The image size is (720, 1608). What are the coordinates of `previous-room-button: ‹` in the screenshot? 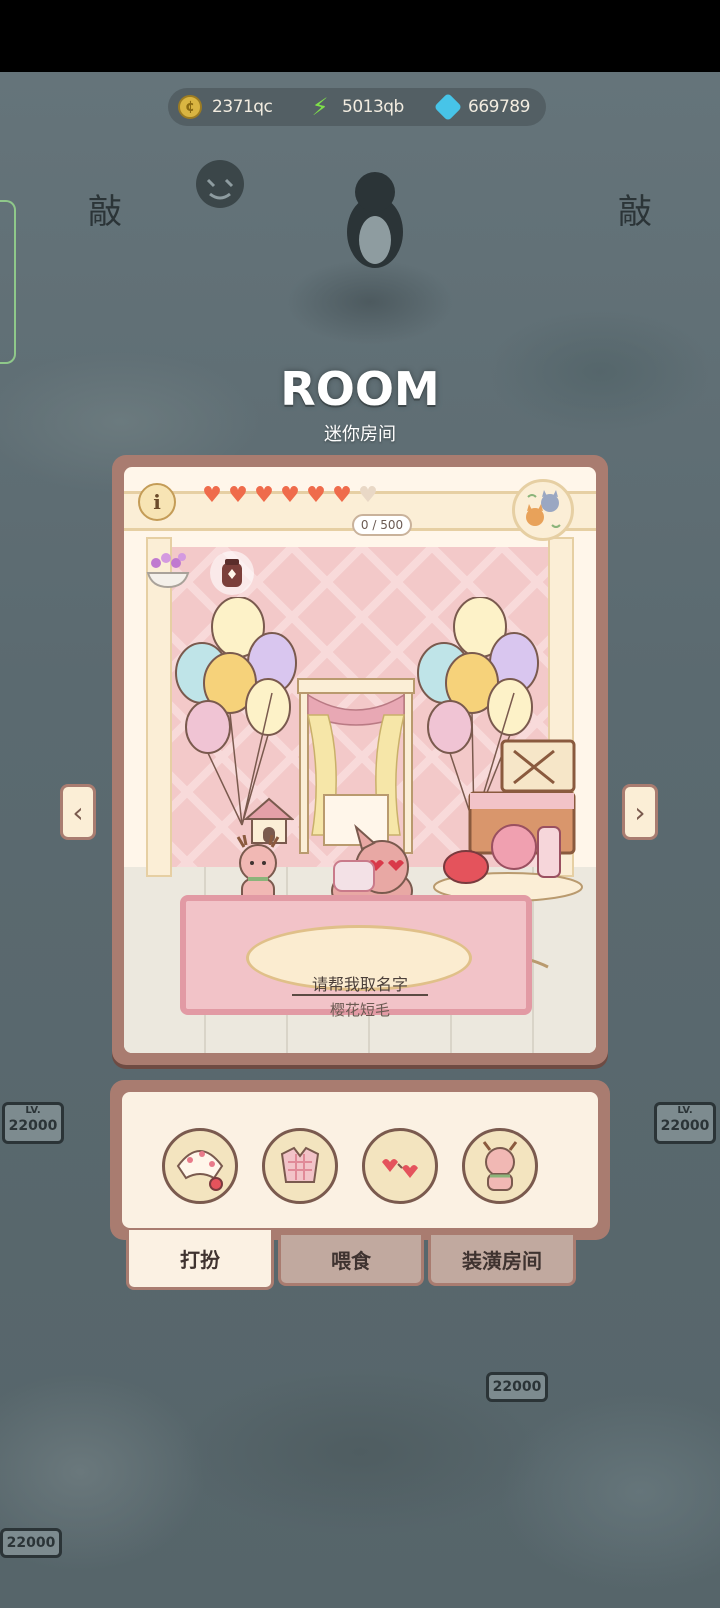 It's located at (78, 812).